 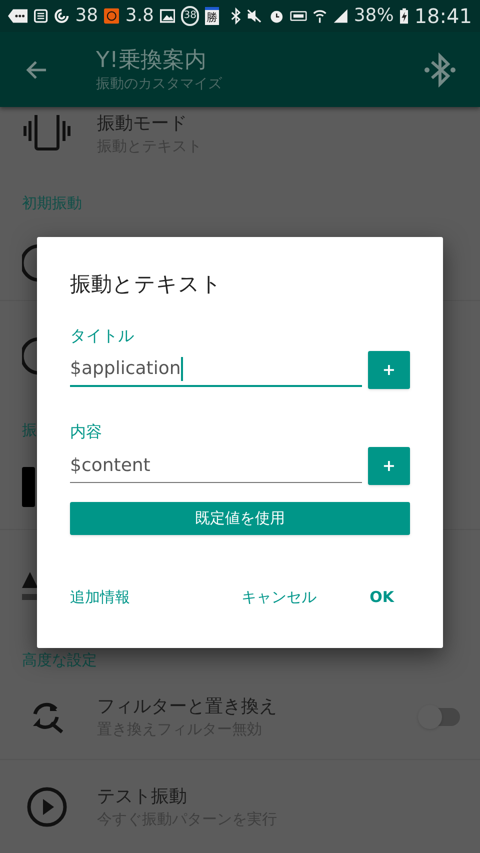 I want to click on speed-text: 3.8, so click(x=139, y=16).